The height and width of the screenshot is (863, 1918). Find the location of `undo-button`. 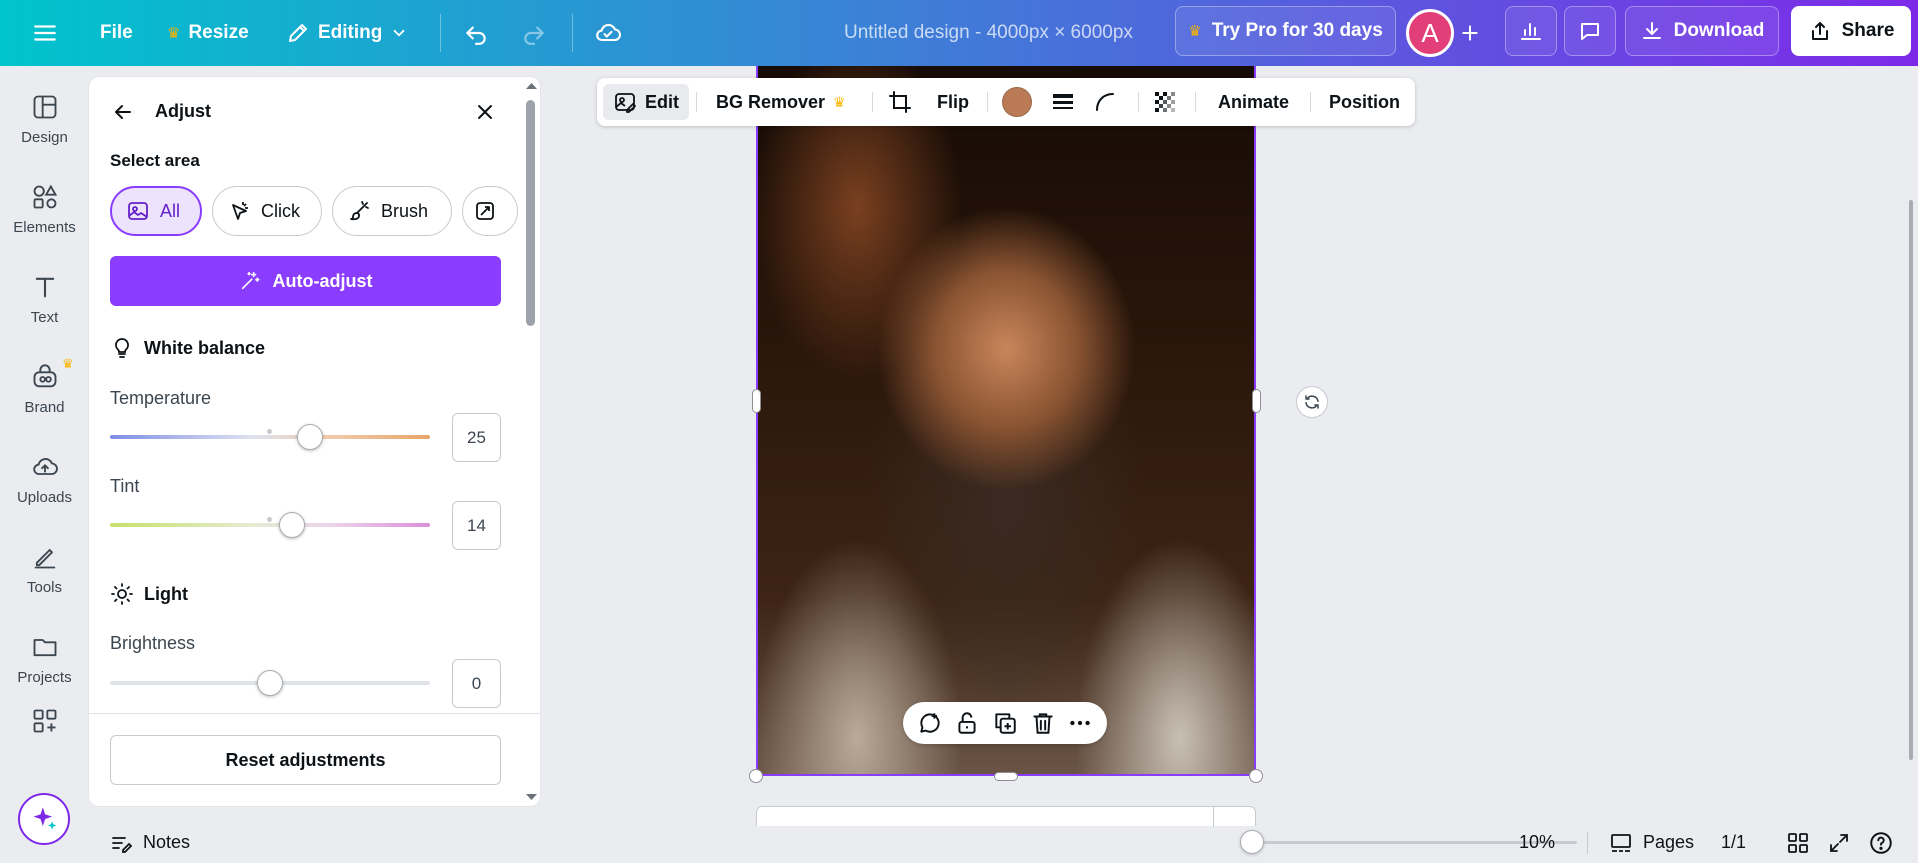

undo-button is located at coordinates (476, 33).